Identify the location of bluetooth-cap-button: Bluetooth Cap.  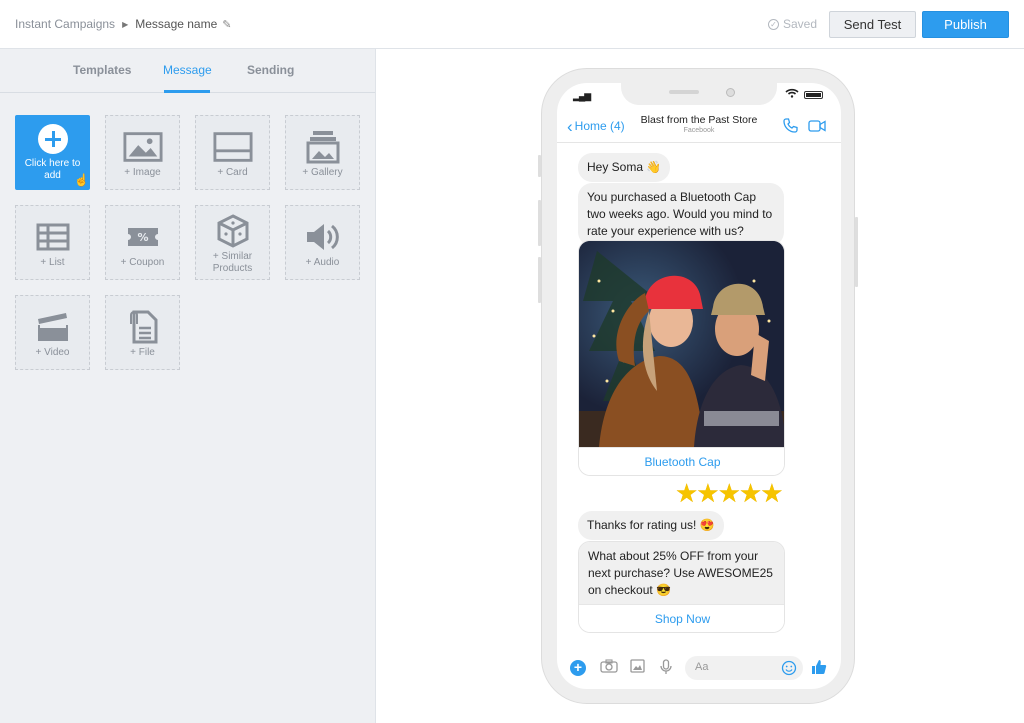
(681, 461).